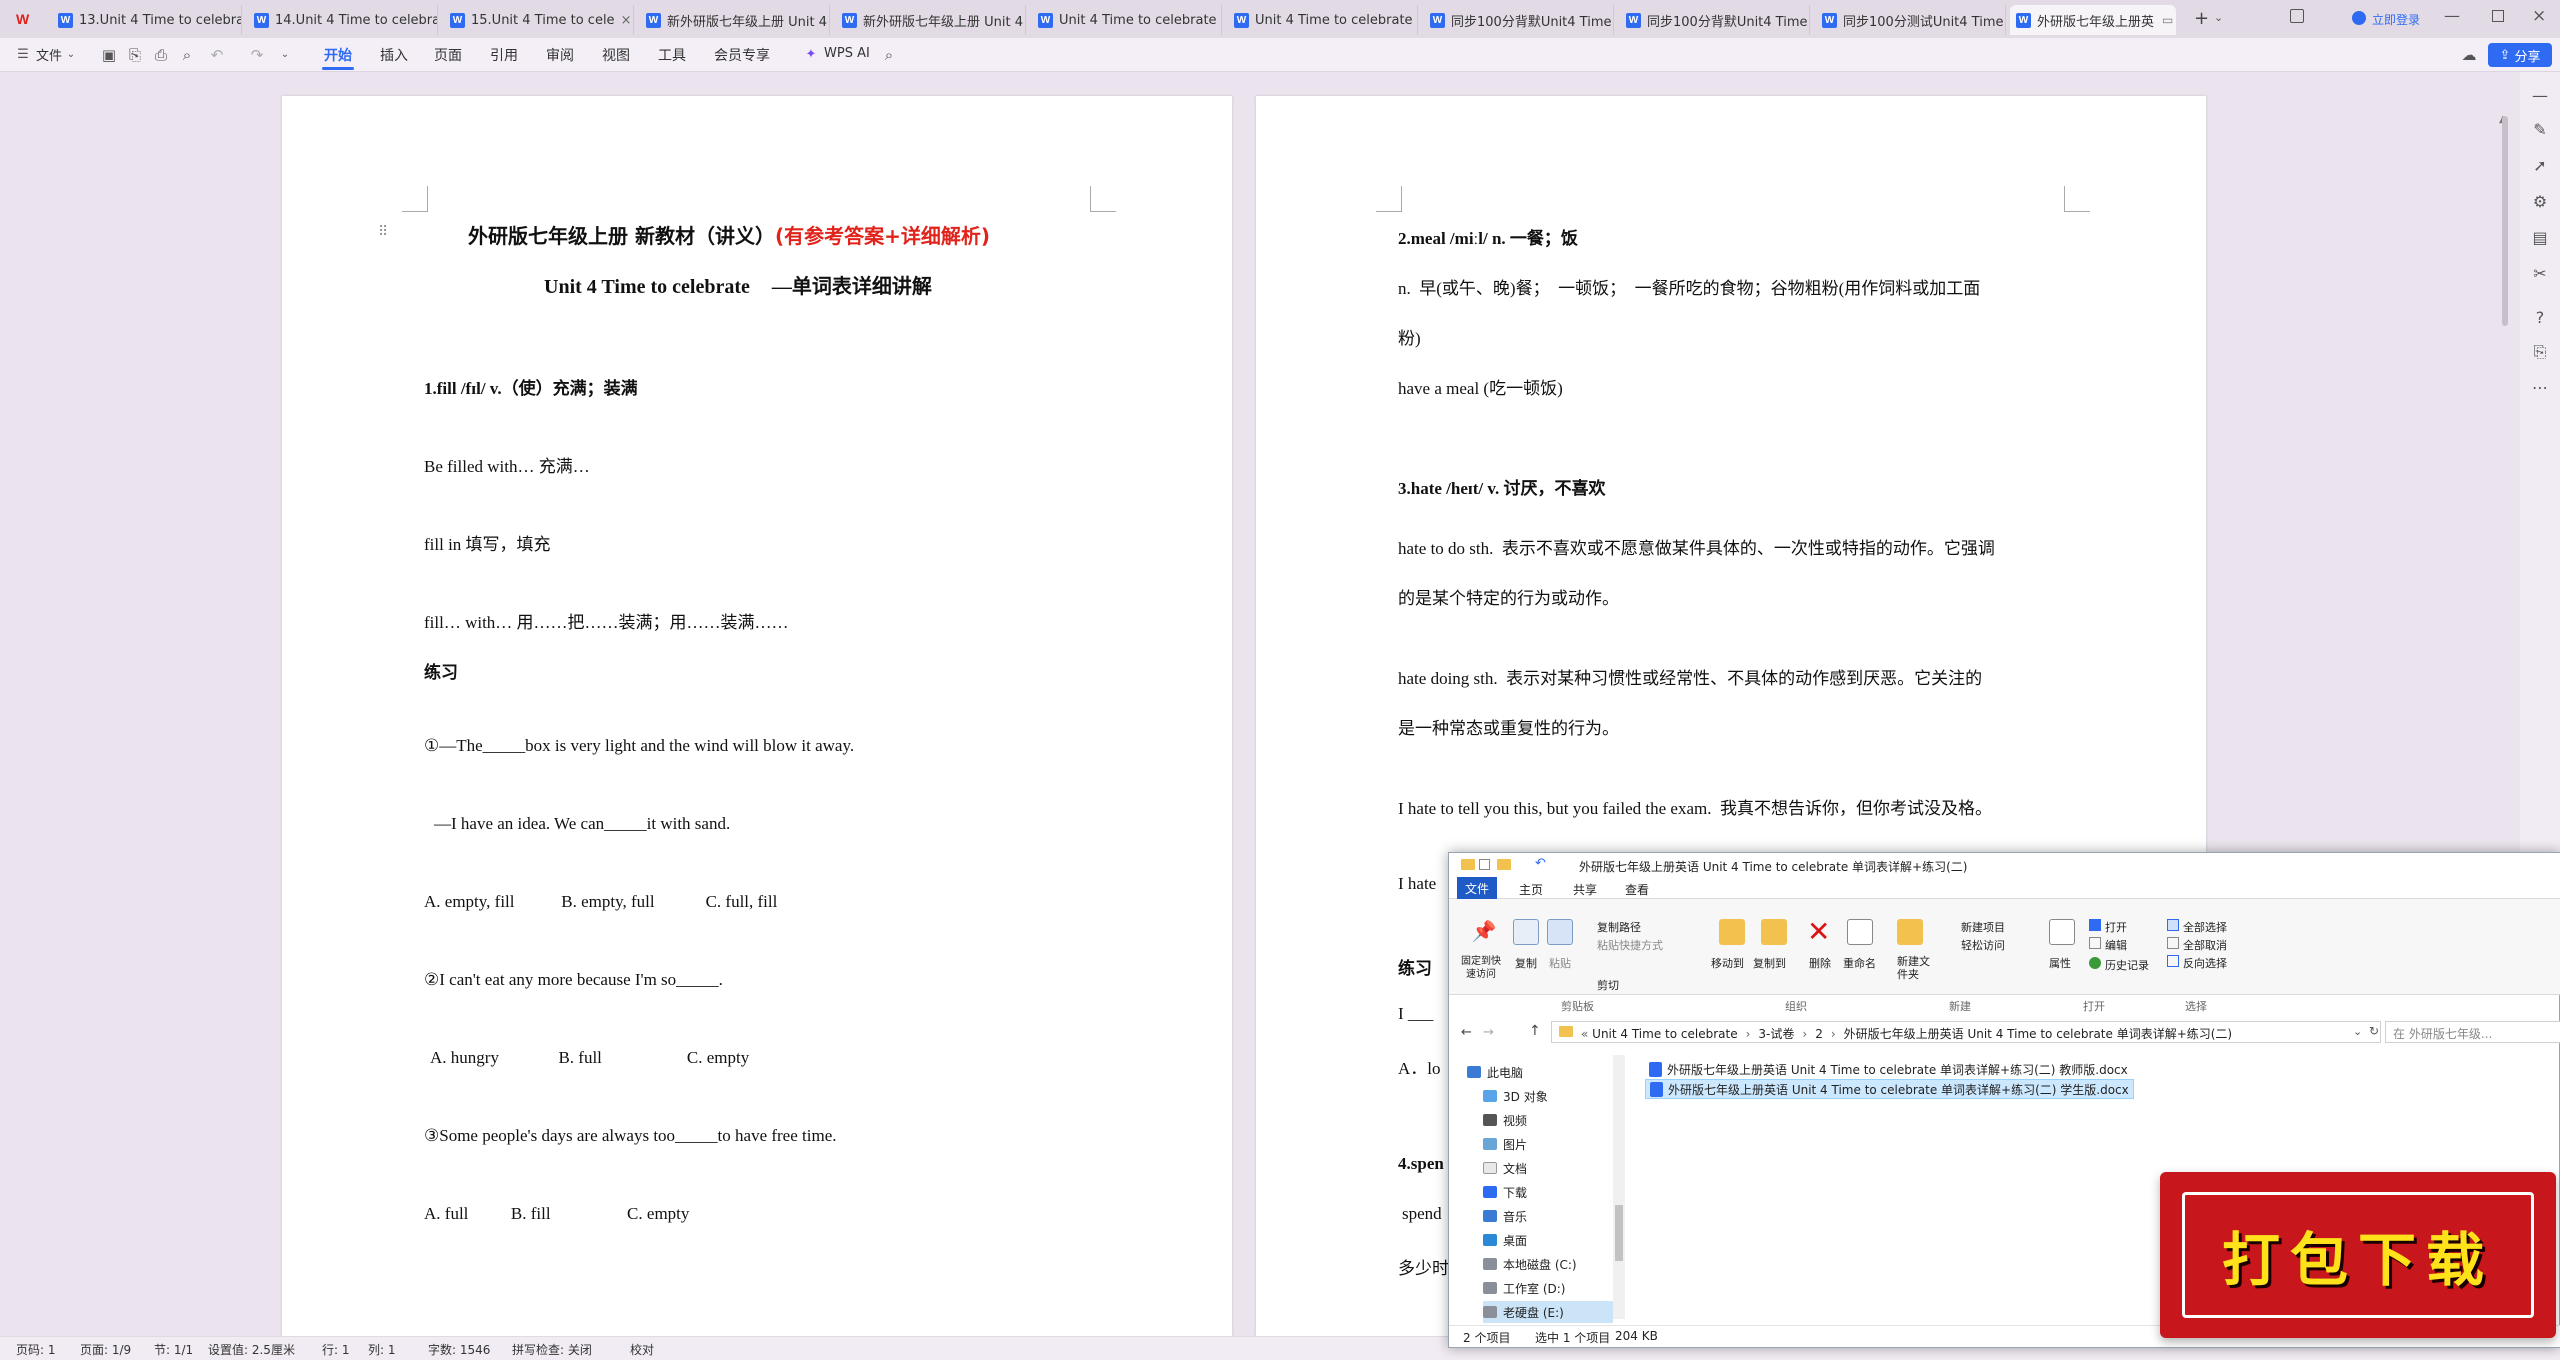 This screenshot has width=2560, height=1360. I want to click on nav-scroll-thumb, so click(1619, 1233).